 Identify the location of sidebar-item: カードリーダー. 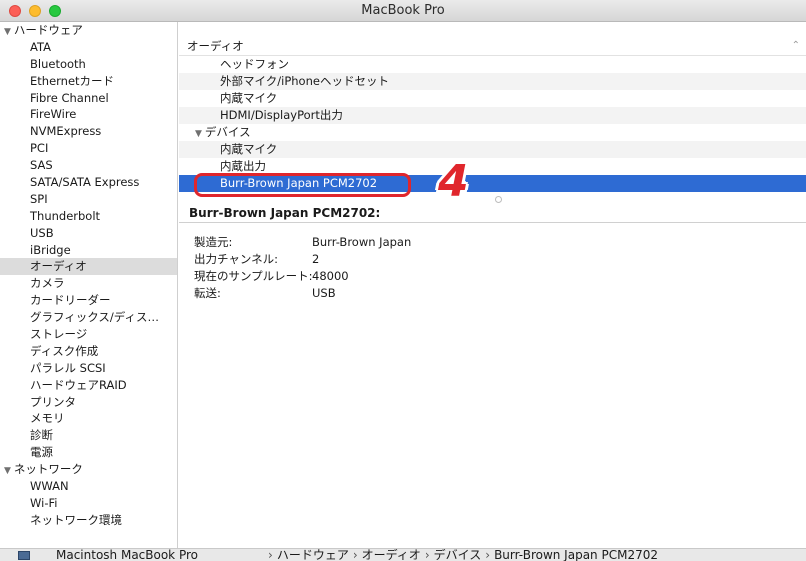
(88, 300).